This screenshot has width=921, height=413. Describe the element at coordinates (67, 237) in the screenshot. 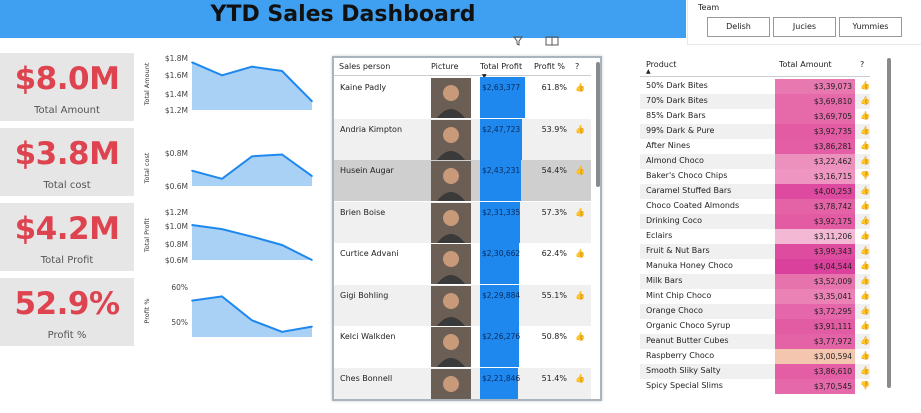

I see `kpi-total-profit: $4.2M Total Profit` at that location.